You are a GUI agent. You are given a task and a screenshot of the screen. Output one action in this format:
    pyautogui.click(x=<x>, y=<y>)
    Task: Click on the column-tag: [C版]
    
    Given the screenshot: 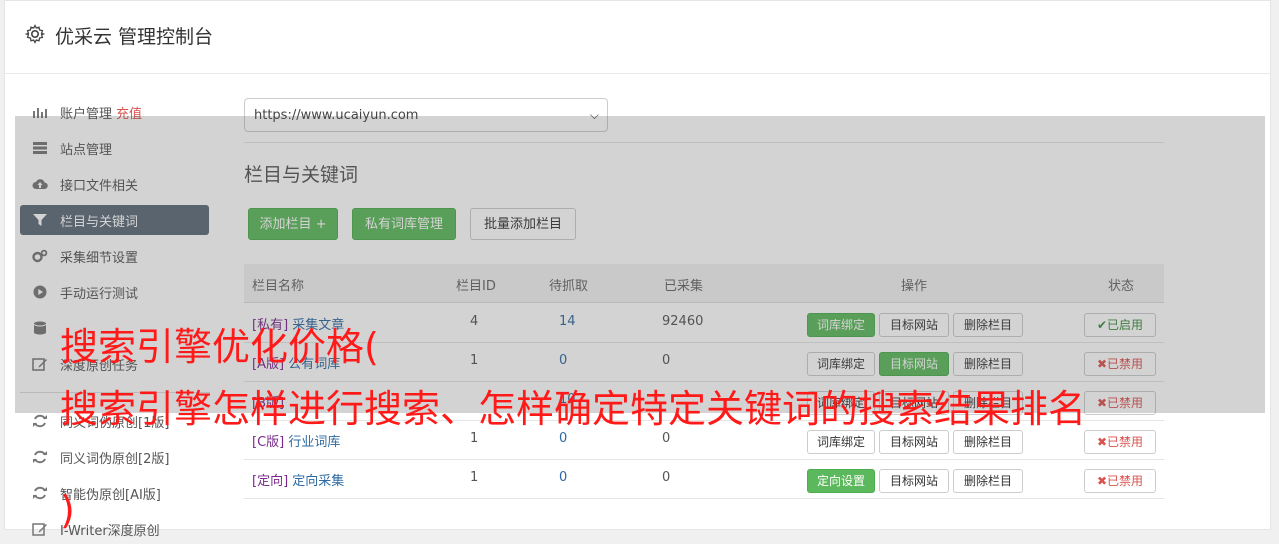 What is the action you would take?
    pyautogui.click(x=268, y=442)
    